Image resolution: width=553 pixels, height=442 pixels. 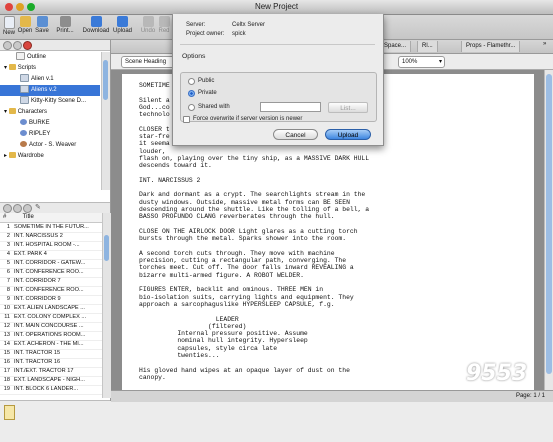 I want to click on window-titlebar: New Project, so click(x=276, y=7).